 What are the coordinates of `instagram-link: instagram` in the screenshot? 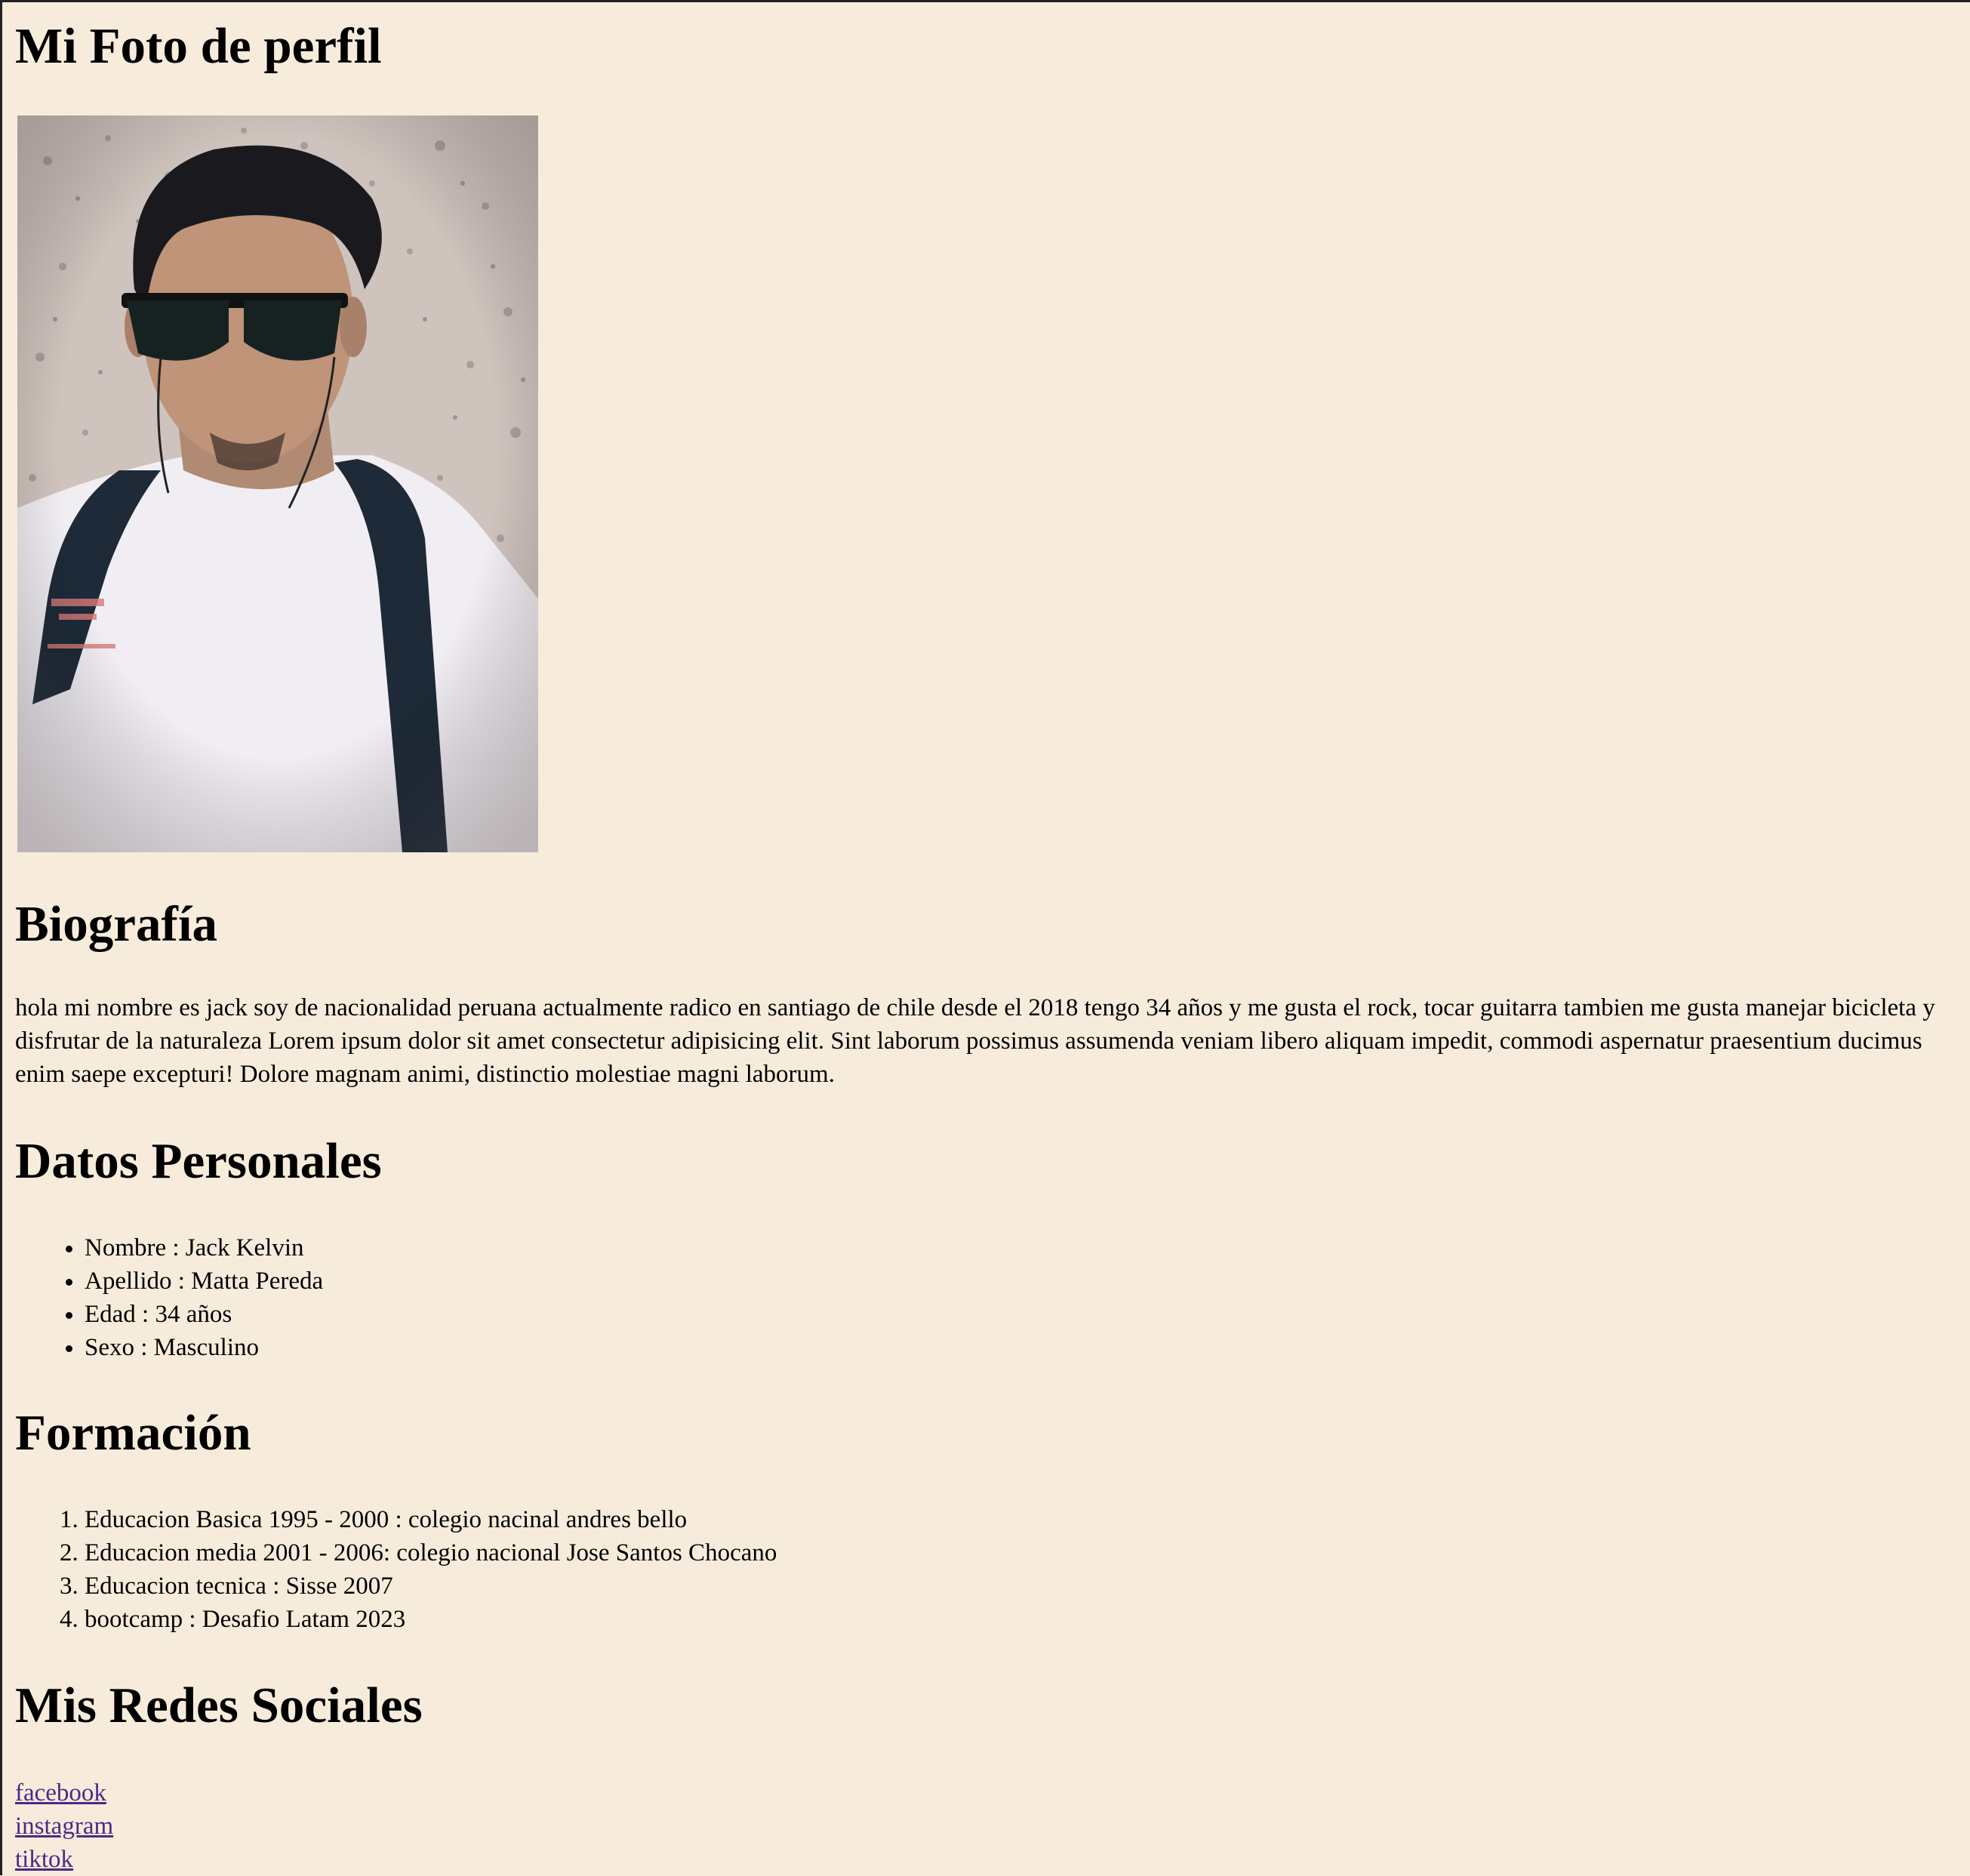 It's located at (64, 1826).